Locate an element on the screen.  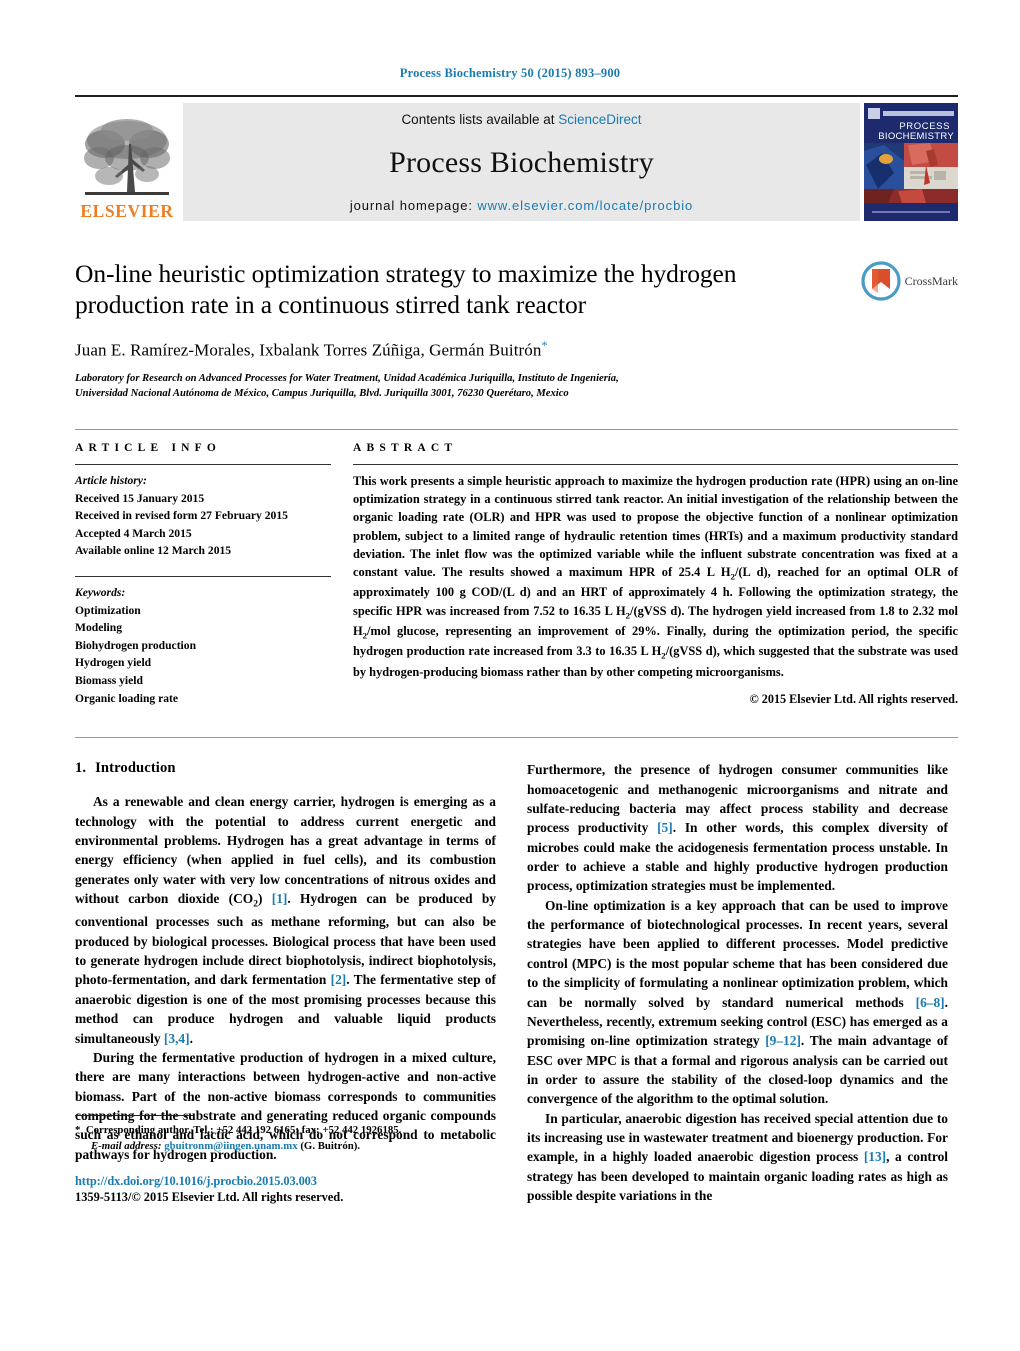
crossmark-icon is located at coordinates (881, 281).